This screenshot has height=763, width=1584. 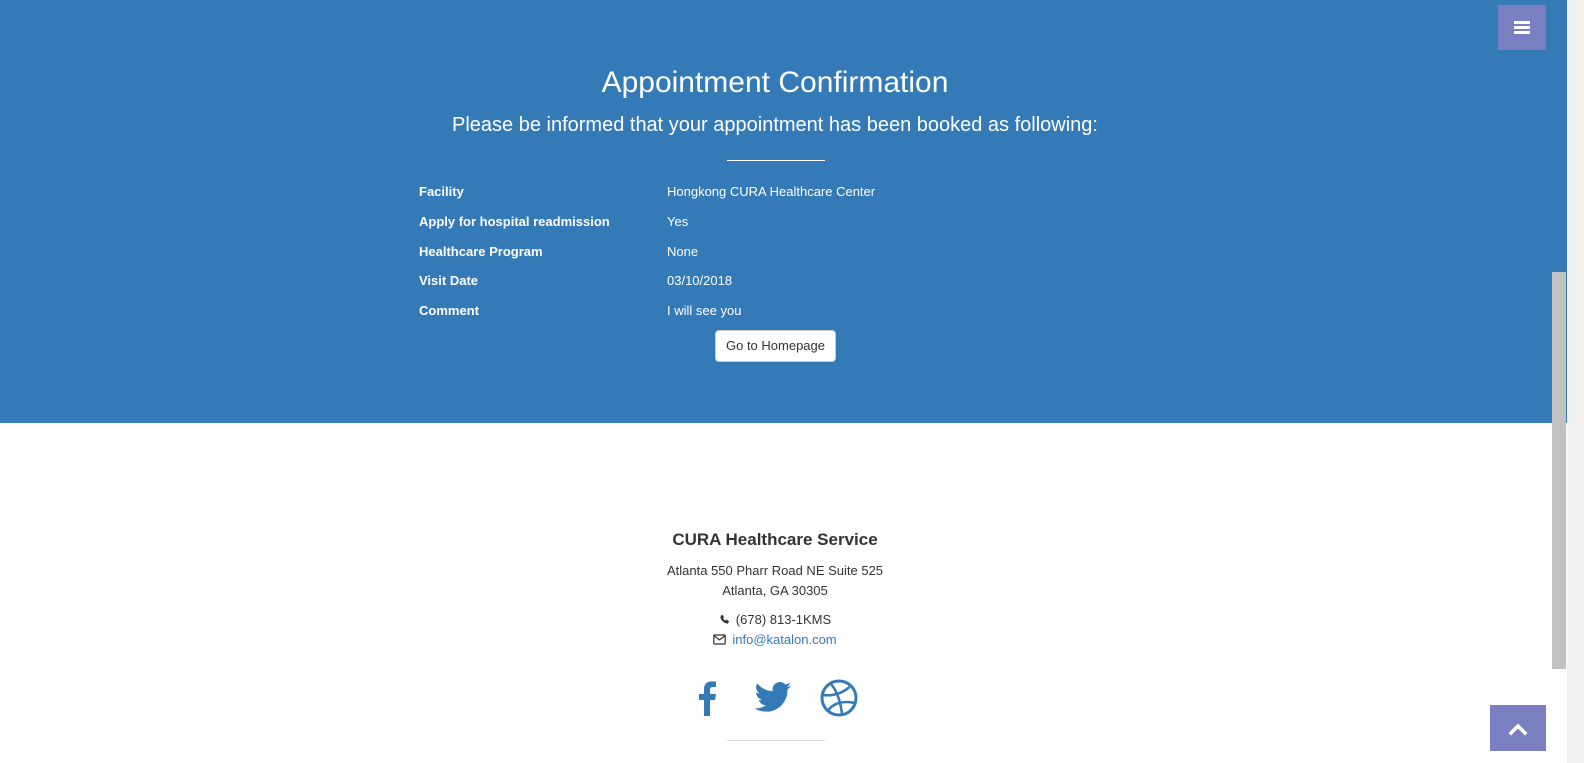 What do you see at coordinates (708, 698) in the screenshot?
I see `facebook-icon` at bounding box center [708, 698].